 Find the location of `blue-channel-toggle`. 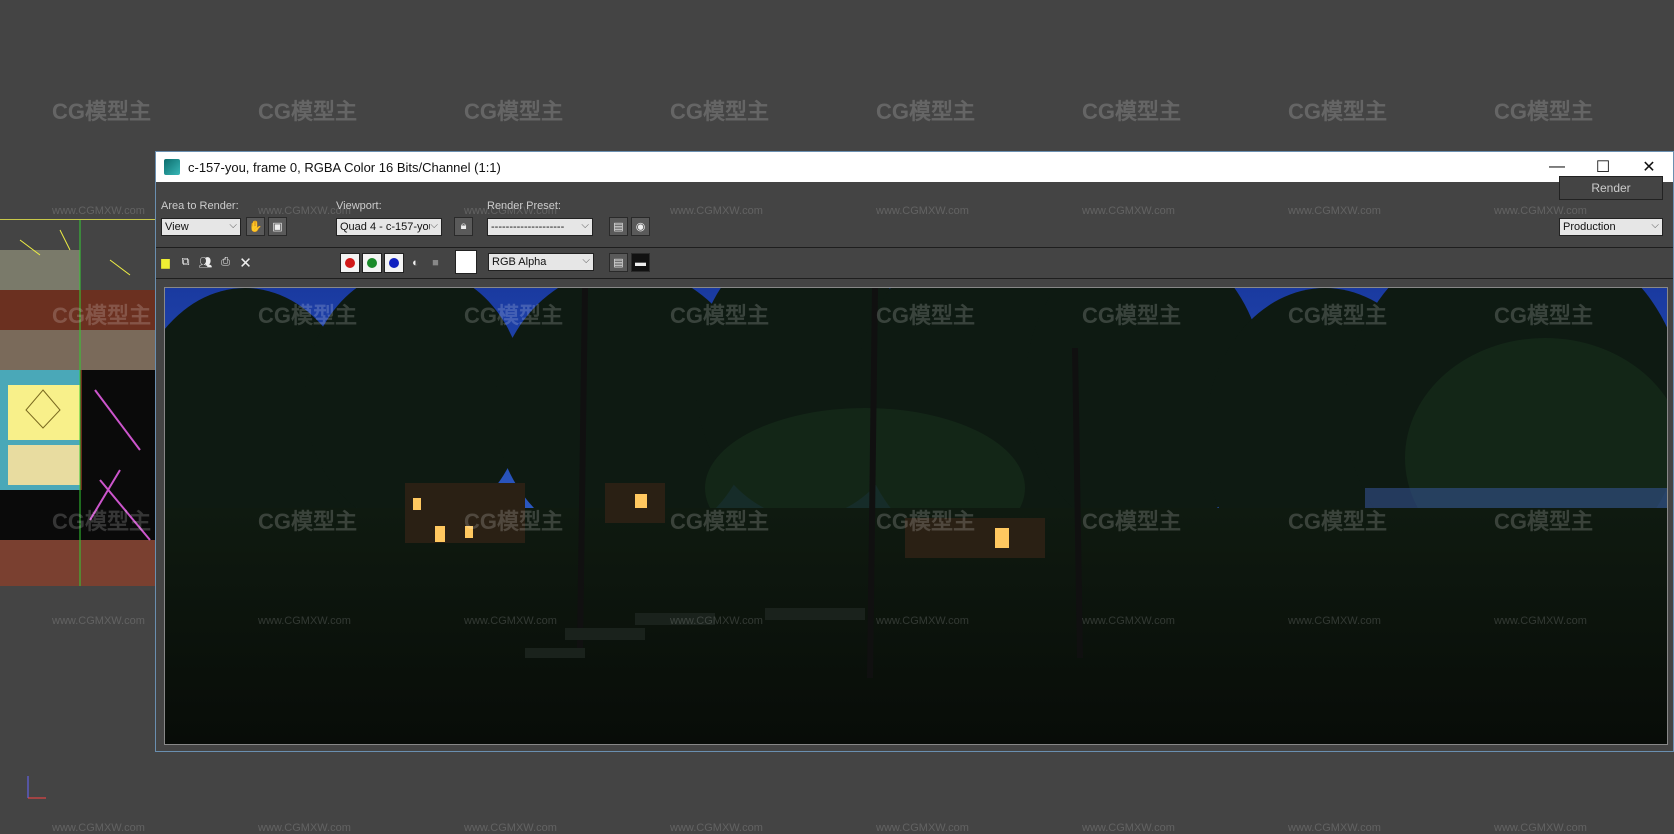

blue-channel-toggle is located at coordinates (394, 263).